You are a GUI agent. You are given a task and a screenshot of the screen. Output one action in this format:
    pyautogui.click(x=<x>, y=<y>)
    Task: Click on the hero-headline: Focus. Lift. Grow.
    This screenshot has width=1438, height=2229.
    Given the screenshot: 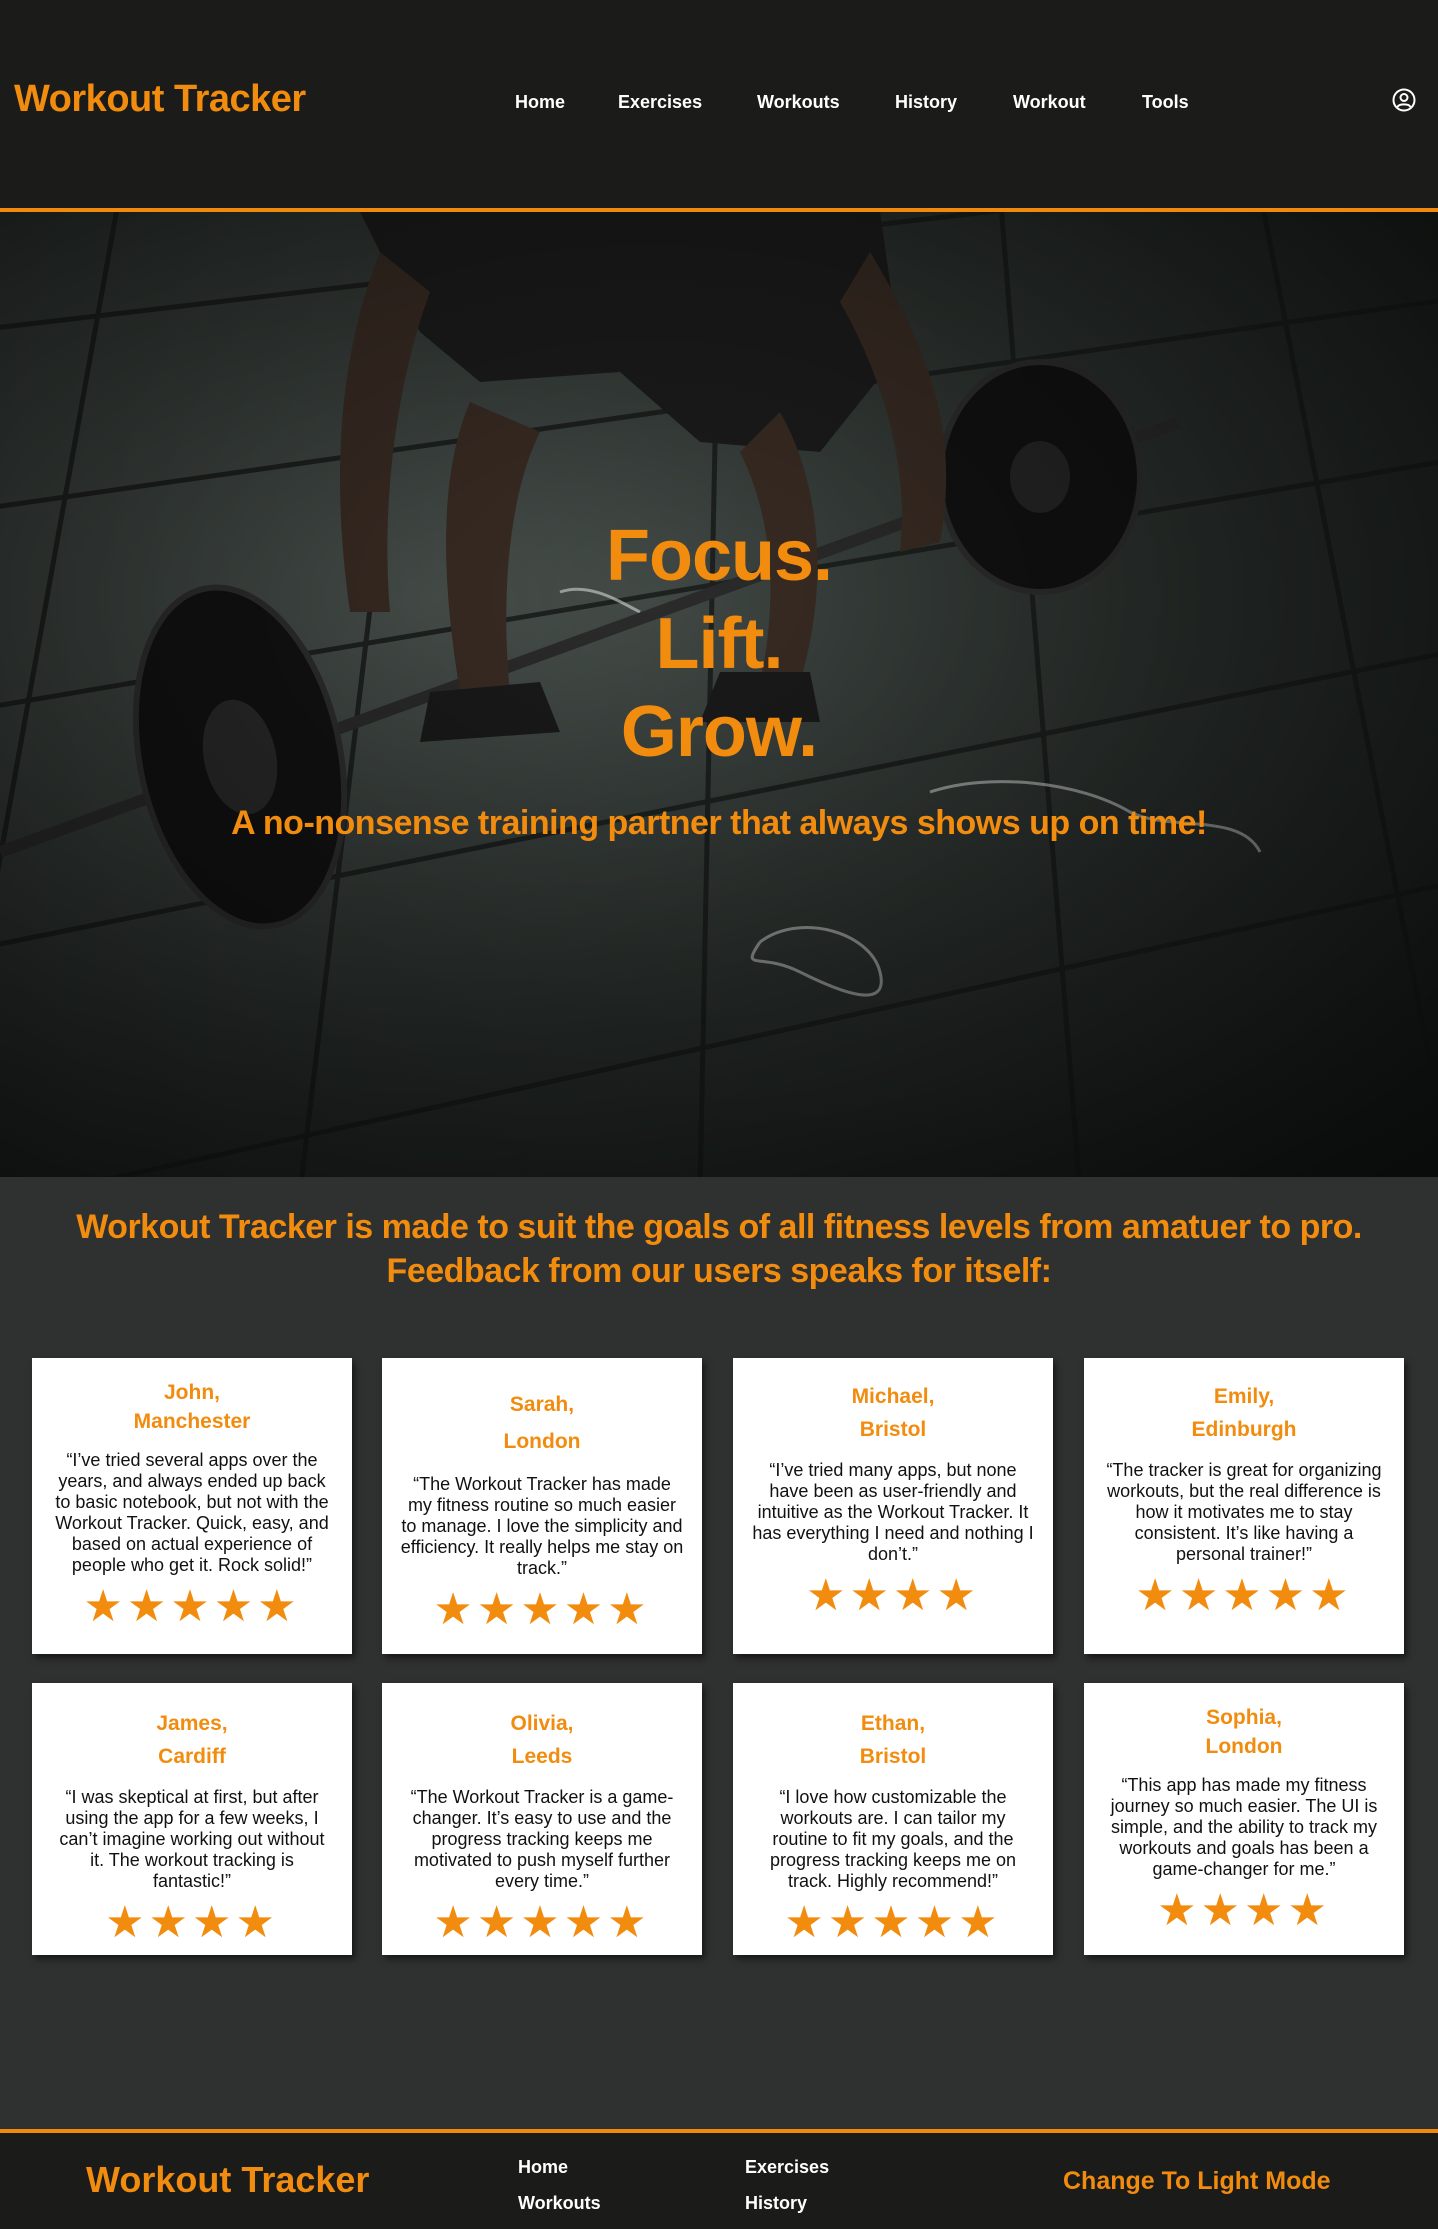 What is the action you would take?
    pyautogui.click(x=719, y=644)
    